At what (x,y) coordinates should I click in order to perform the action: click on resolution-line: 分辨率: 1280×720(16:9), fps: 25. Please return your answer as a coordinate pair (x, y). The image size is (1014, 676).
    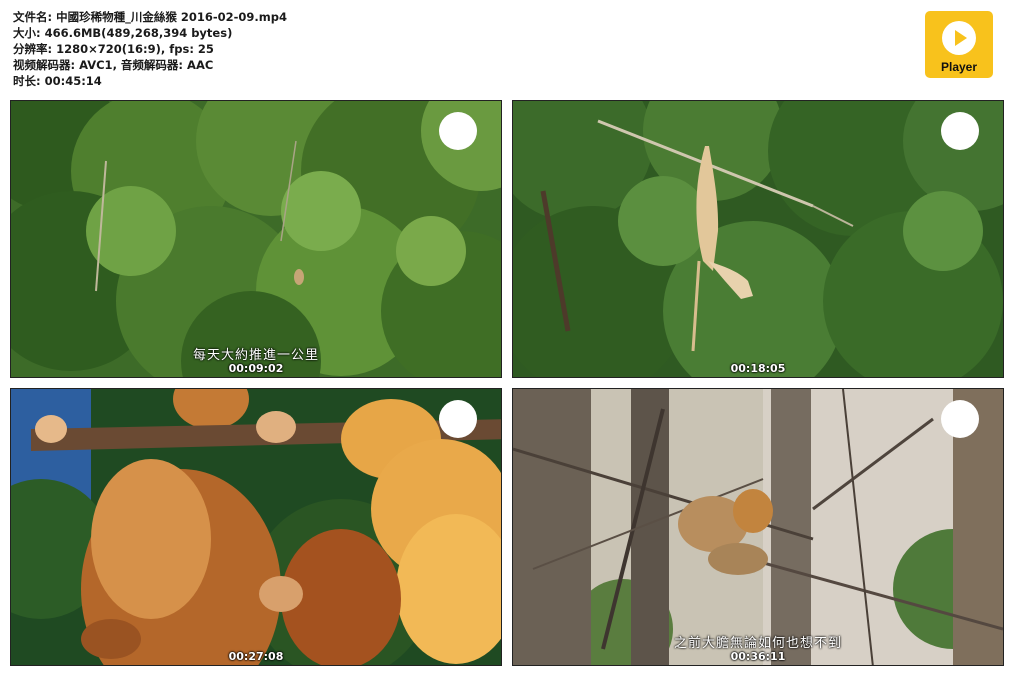
    Looking at the image, I should click on (113, 49).